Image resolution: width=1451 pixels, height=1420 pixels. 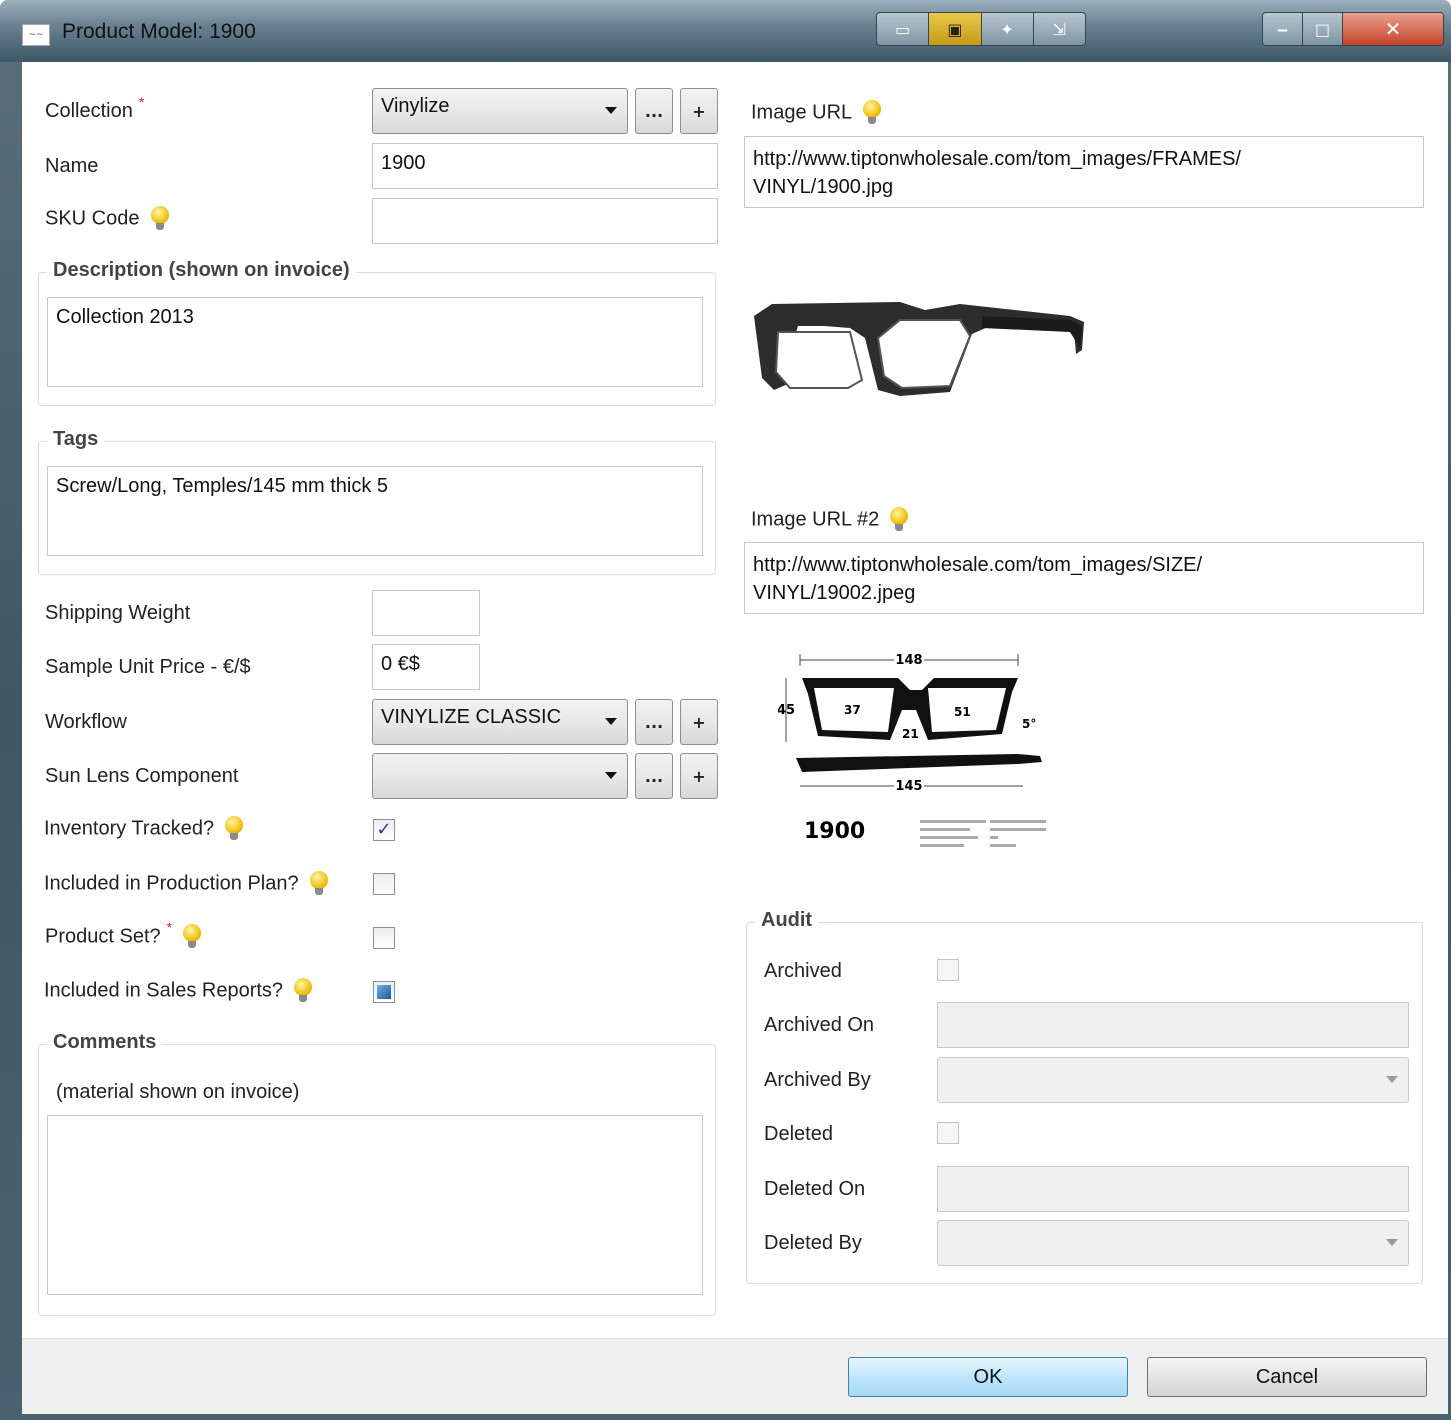 I want to click on workflow-label: Workflow, so click(x=86, y=722).